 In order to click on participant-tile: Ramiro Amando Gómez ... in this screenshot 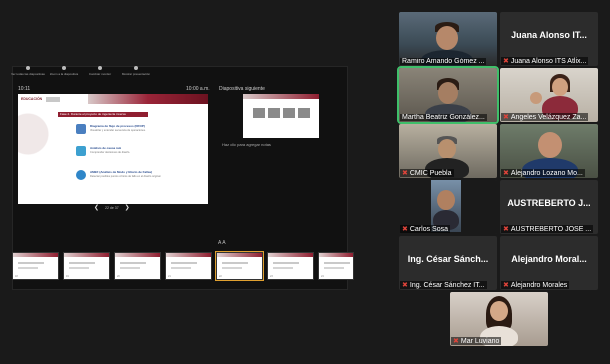, I will do `click(448, 39)`.